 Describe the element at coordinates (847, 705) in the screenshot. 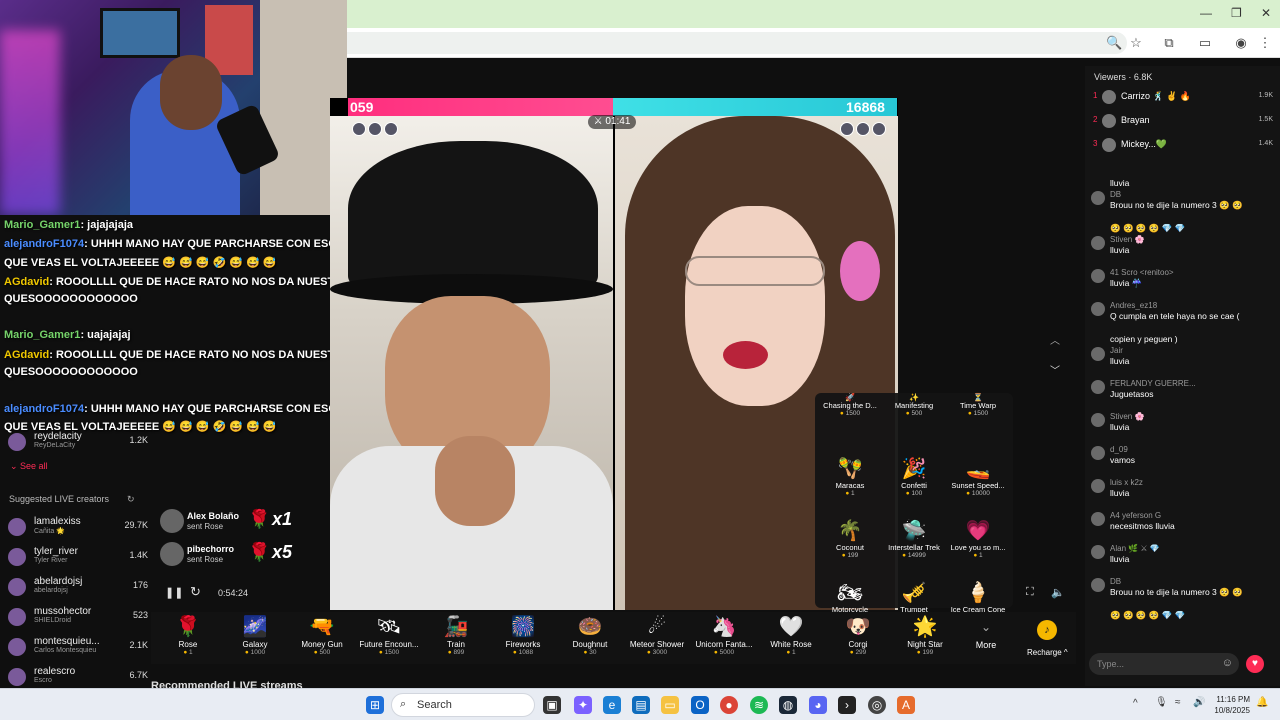

I see `terminal-icon: ›` at that location.